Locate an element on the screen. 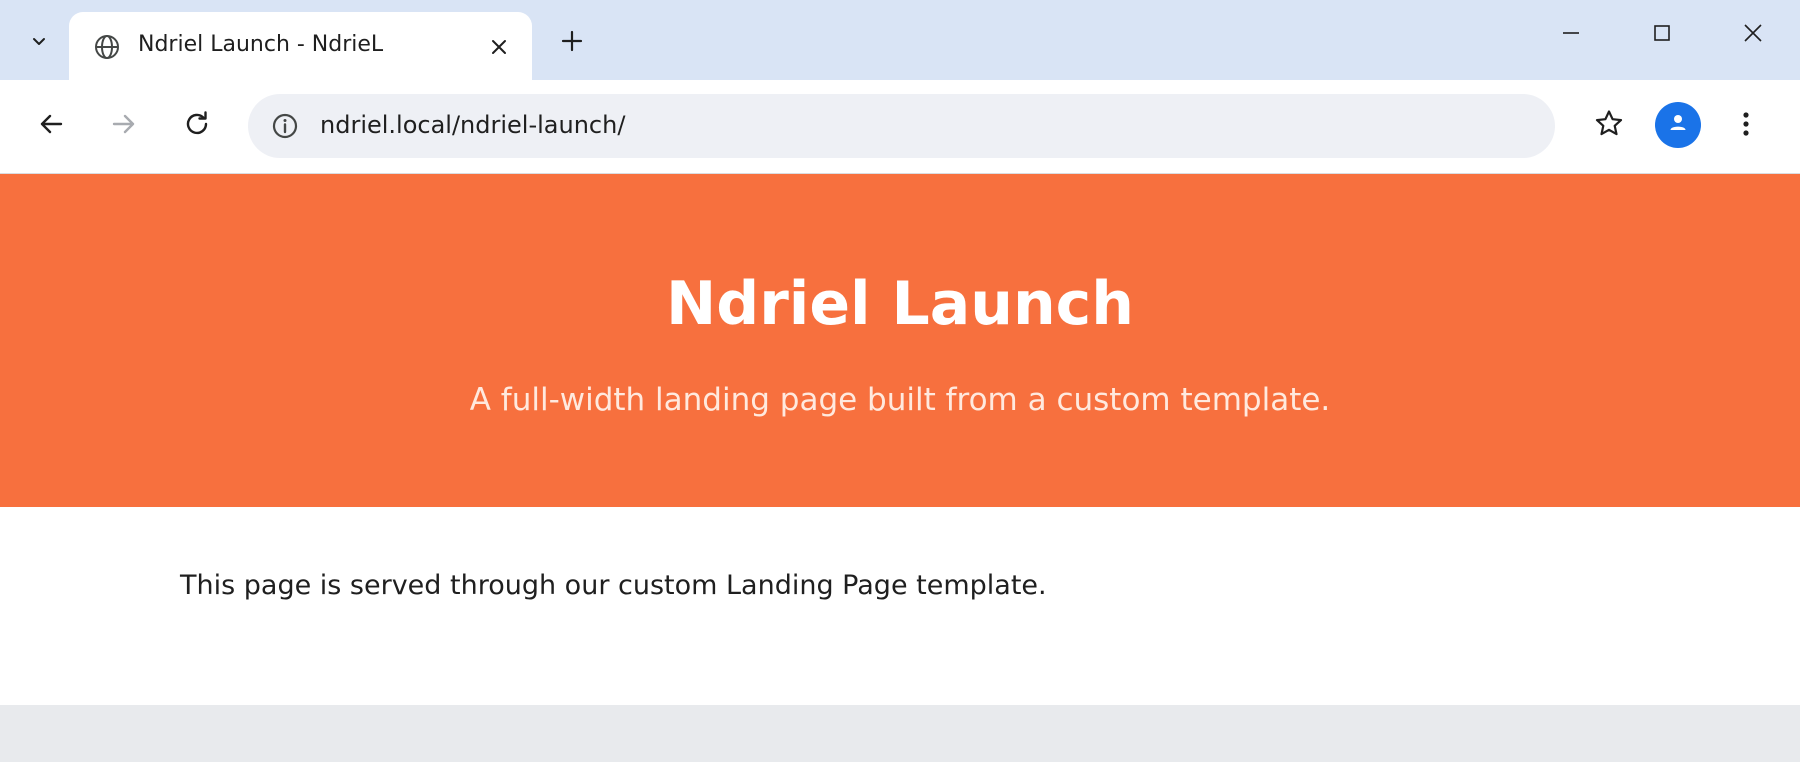  forward-button is located at coordinates (124, 126).